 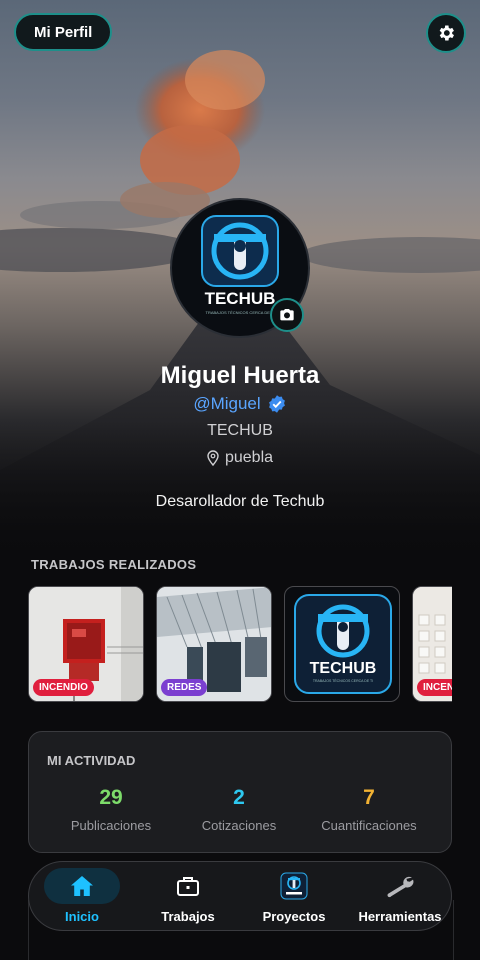 What do you see at coordinates (214, 644) in the screenshot?
I see `work-card: REDES` at bounding box center [214, 644].